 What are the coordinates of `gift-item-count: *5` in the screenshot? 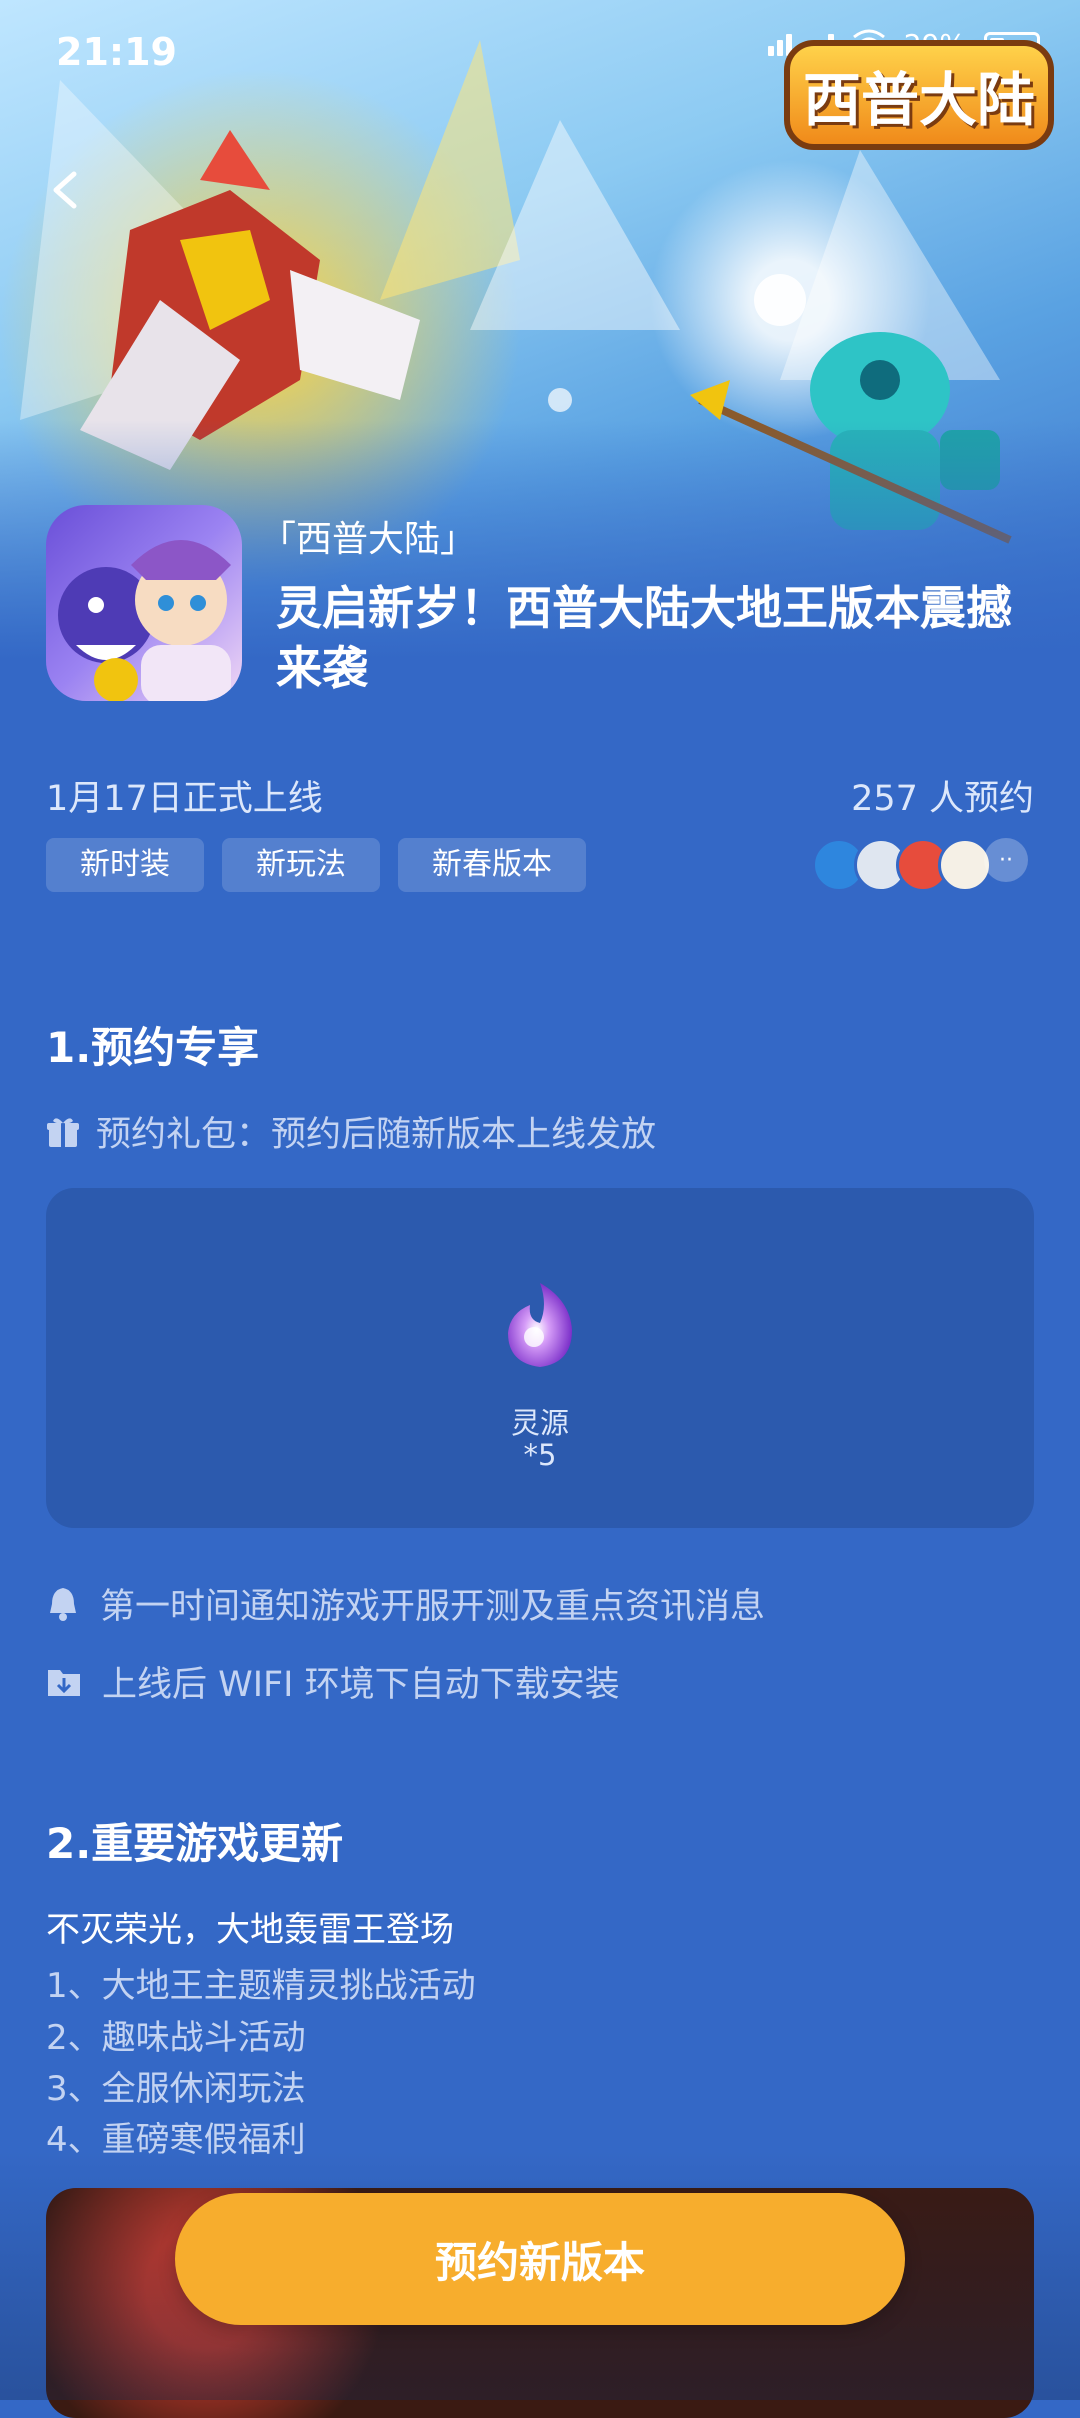 It's located at (540, 1455).